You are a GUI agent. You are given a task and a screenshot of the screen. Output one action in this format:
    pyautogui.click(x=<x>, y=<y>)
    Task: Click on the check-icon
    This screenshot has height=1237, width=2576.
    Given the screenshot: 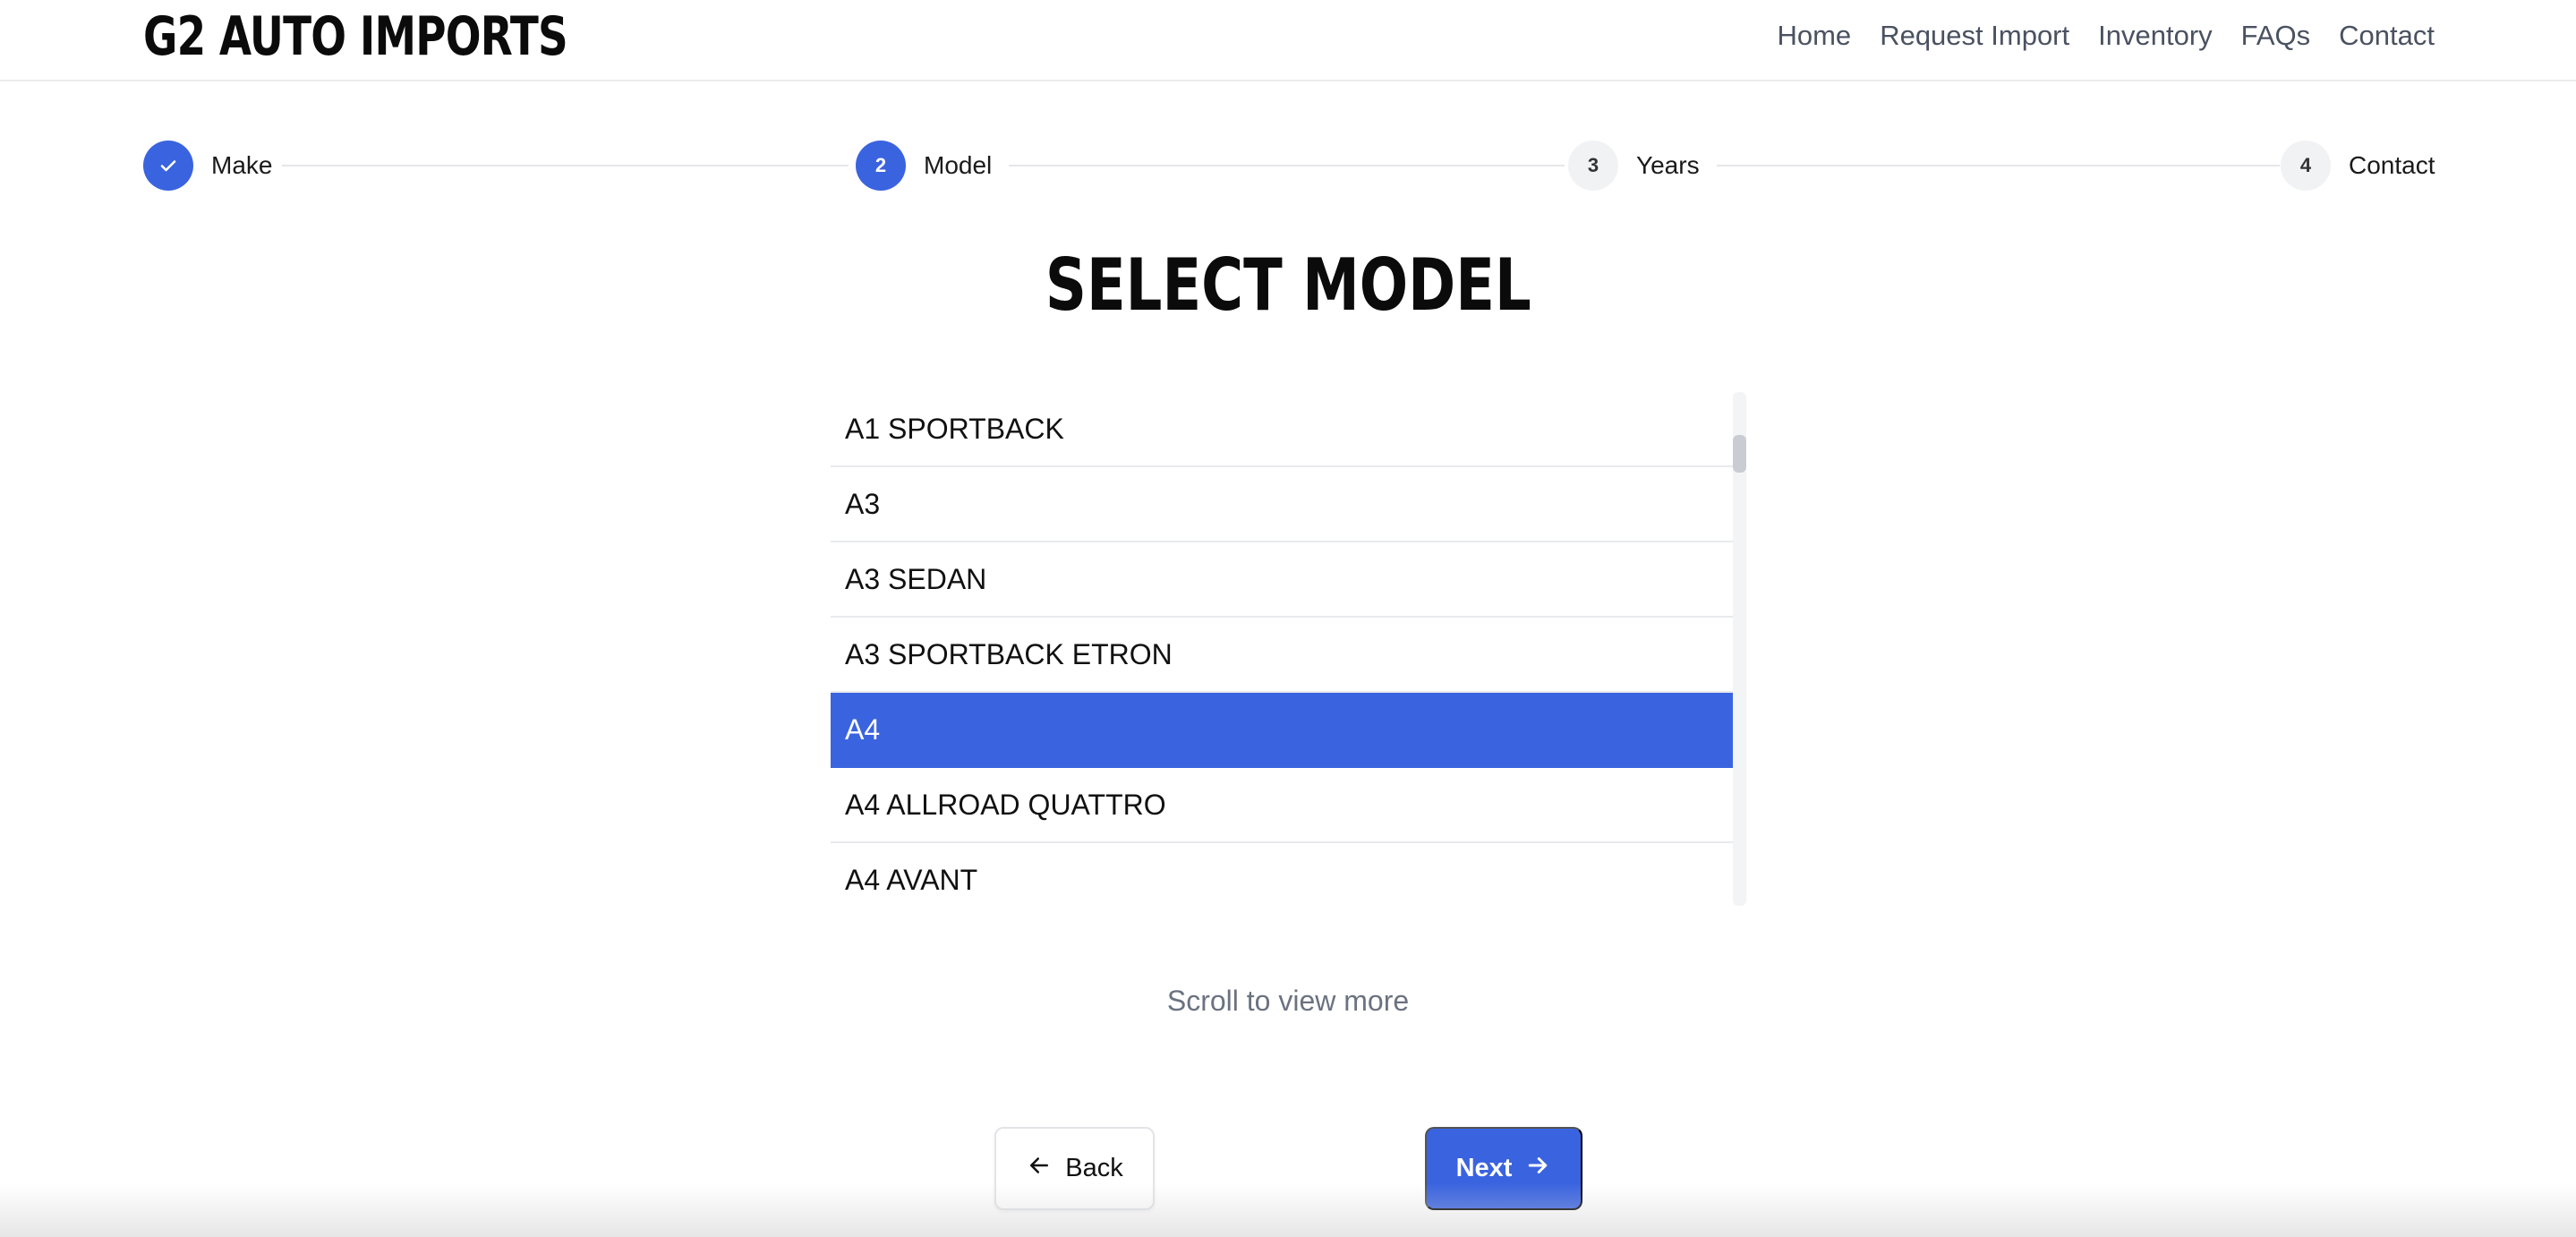 What is the action you would take?
    pyautogui.click(x=168, y=166)
    